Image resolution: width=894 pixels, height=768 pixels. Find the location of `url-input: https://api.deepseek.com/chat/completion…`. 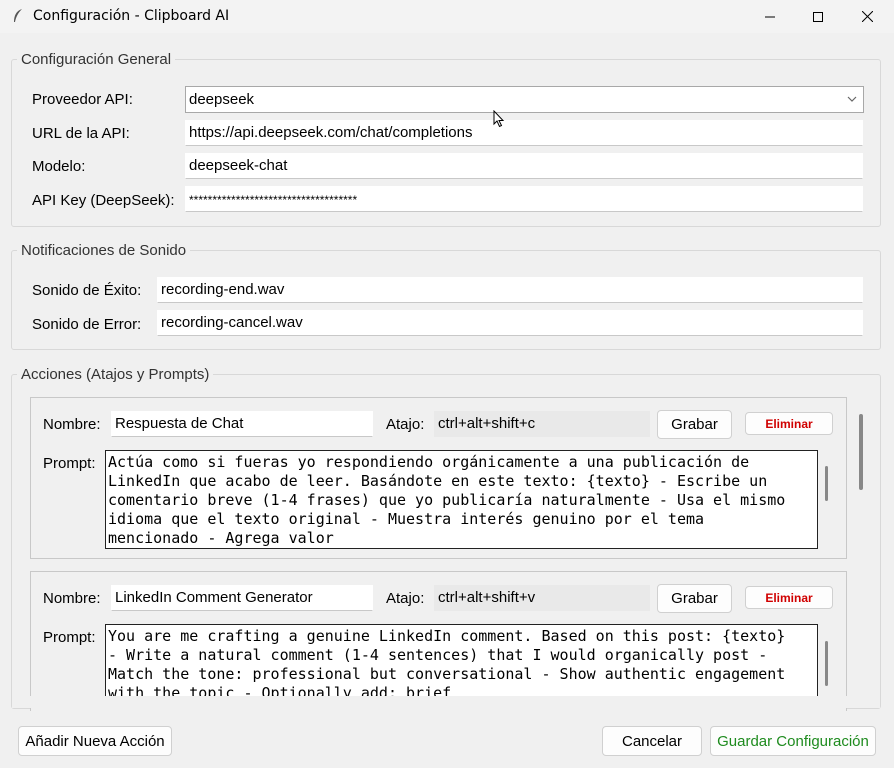

url-input: https://api.deepseek.com/chat/completion… is located at coordinates (524, 133).